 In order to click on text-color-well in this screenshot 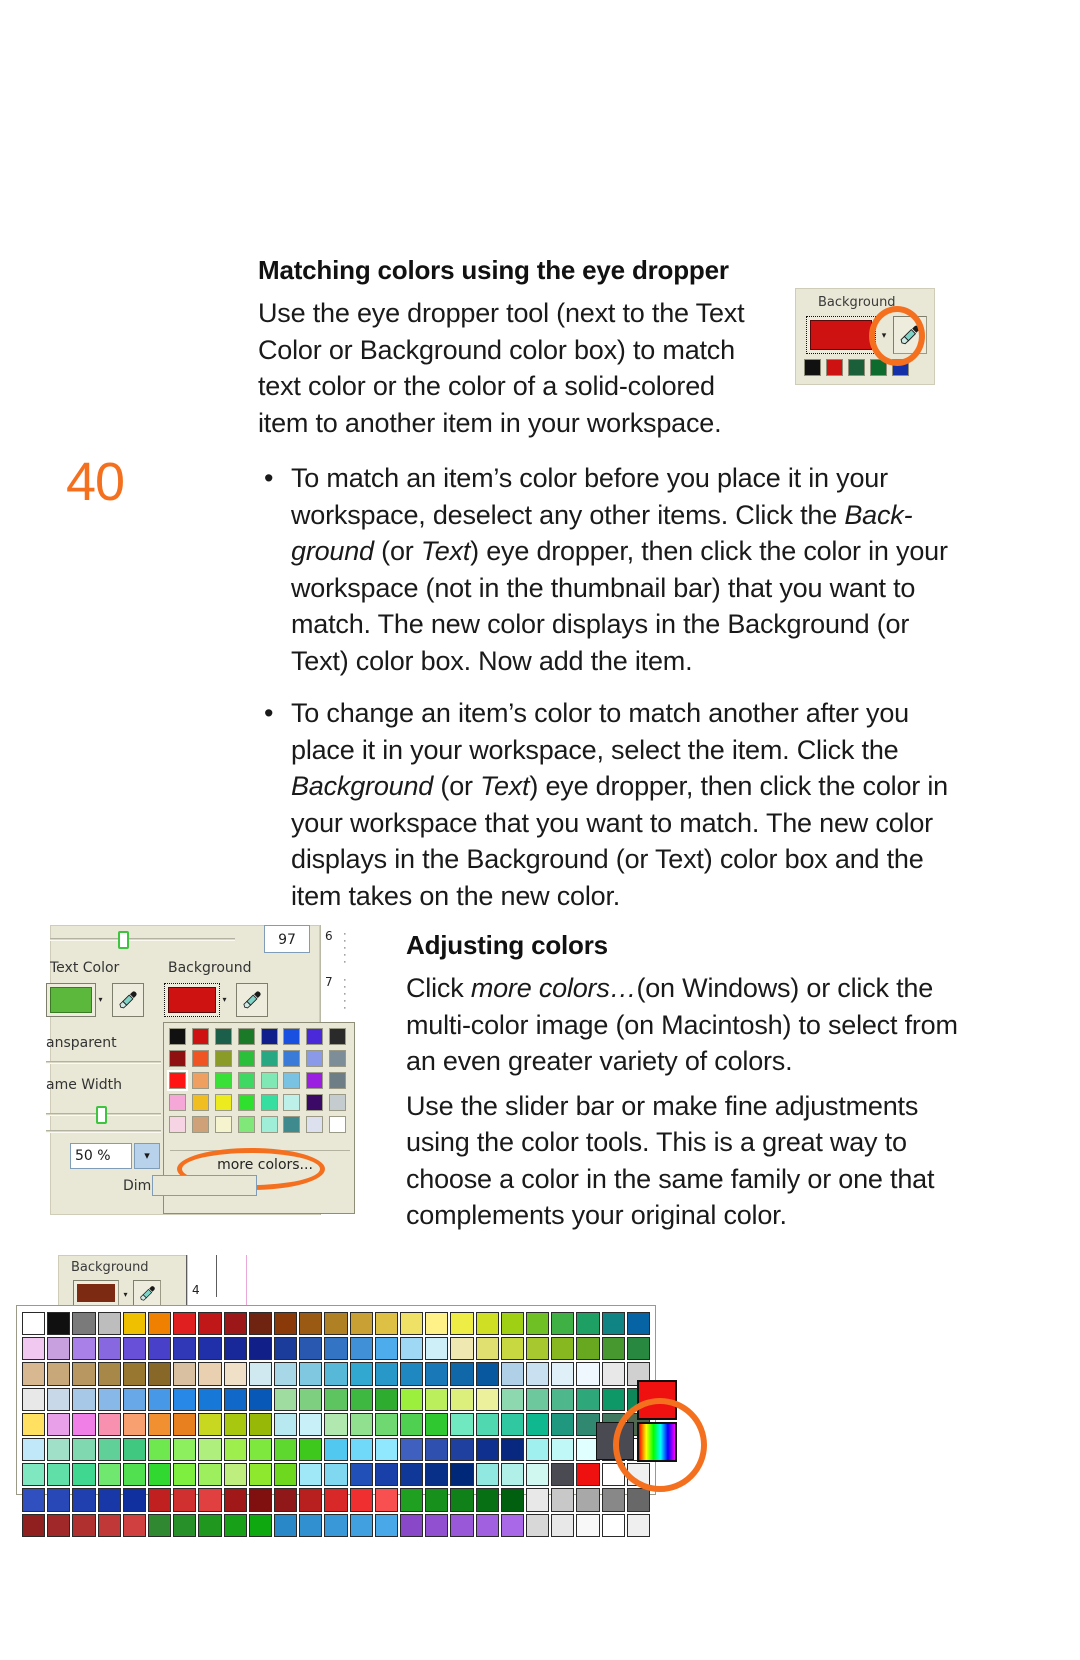, I will do `click(71, 1000)`.